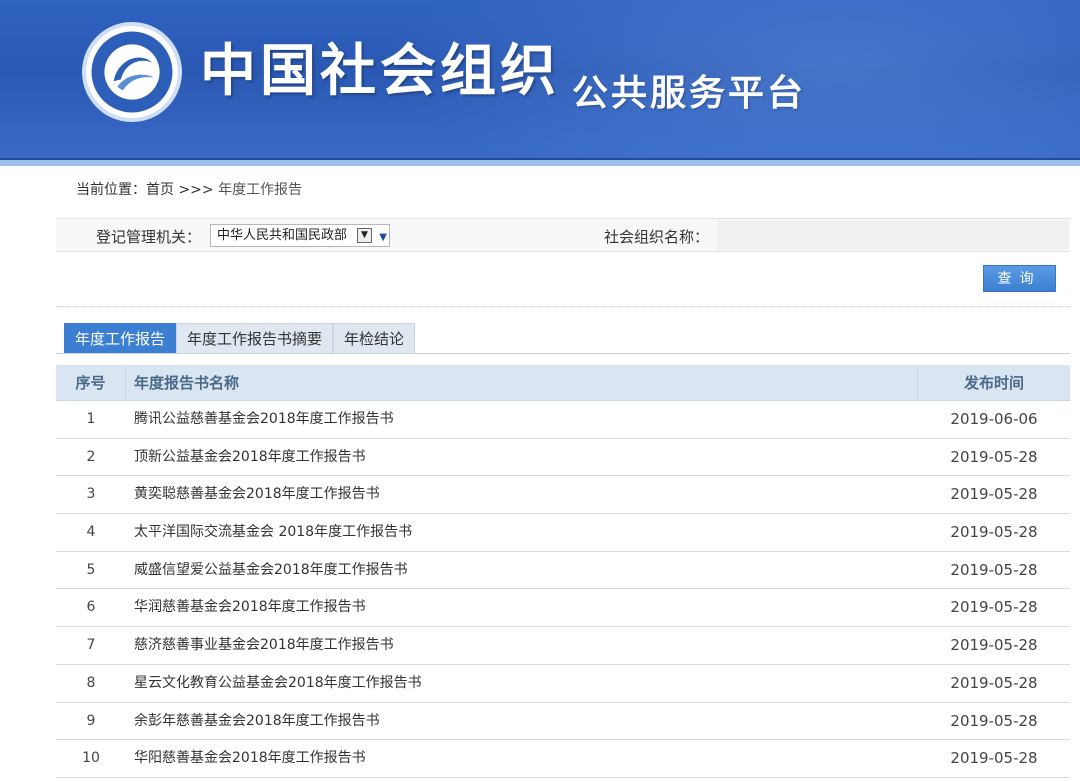  I want to click on table-row: 4 太平洋国际交流基金会 2018年度工作报告书 2019-05-28, so click(563, 533).